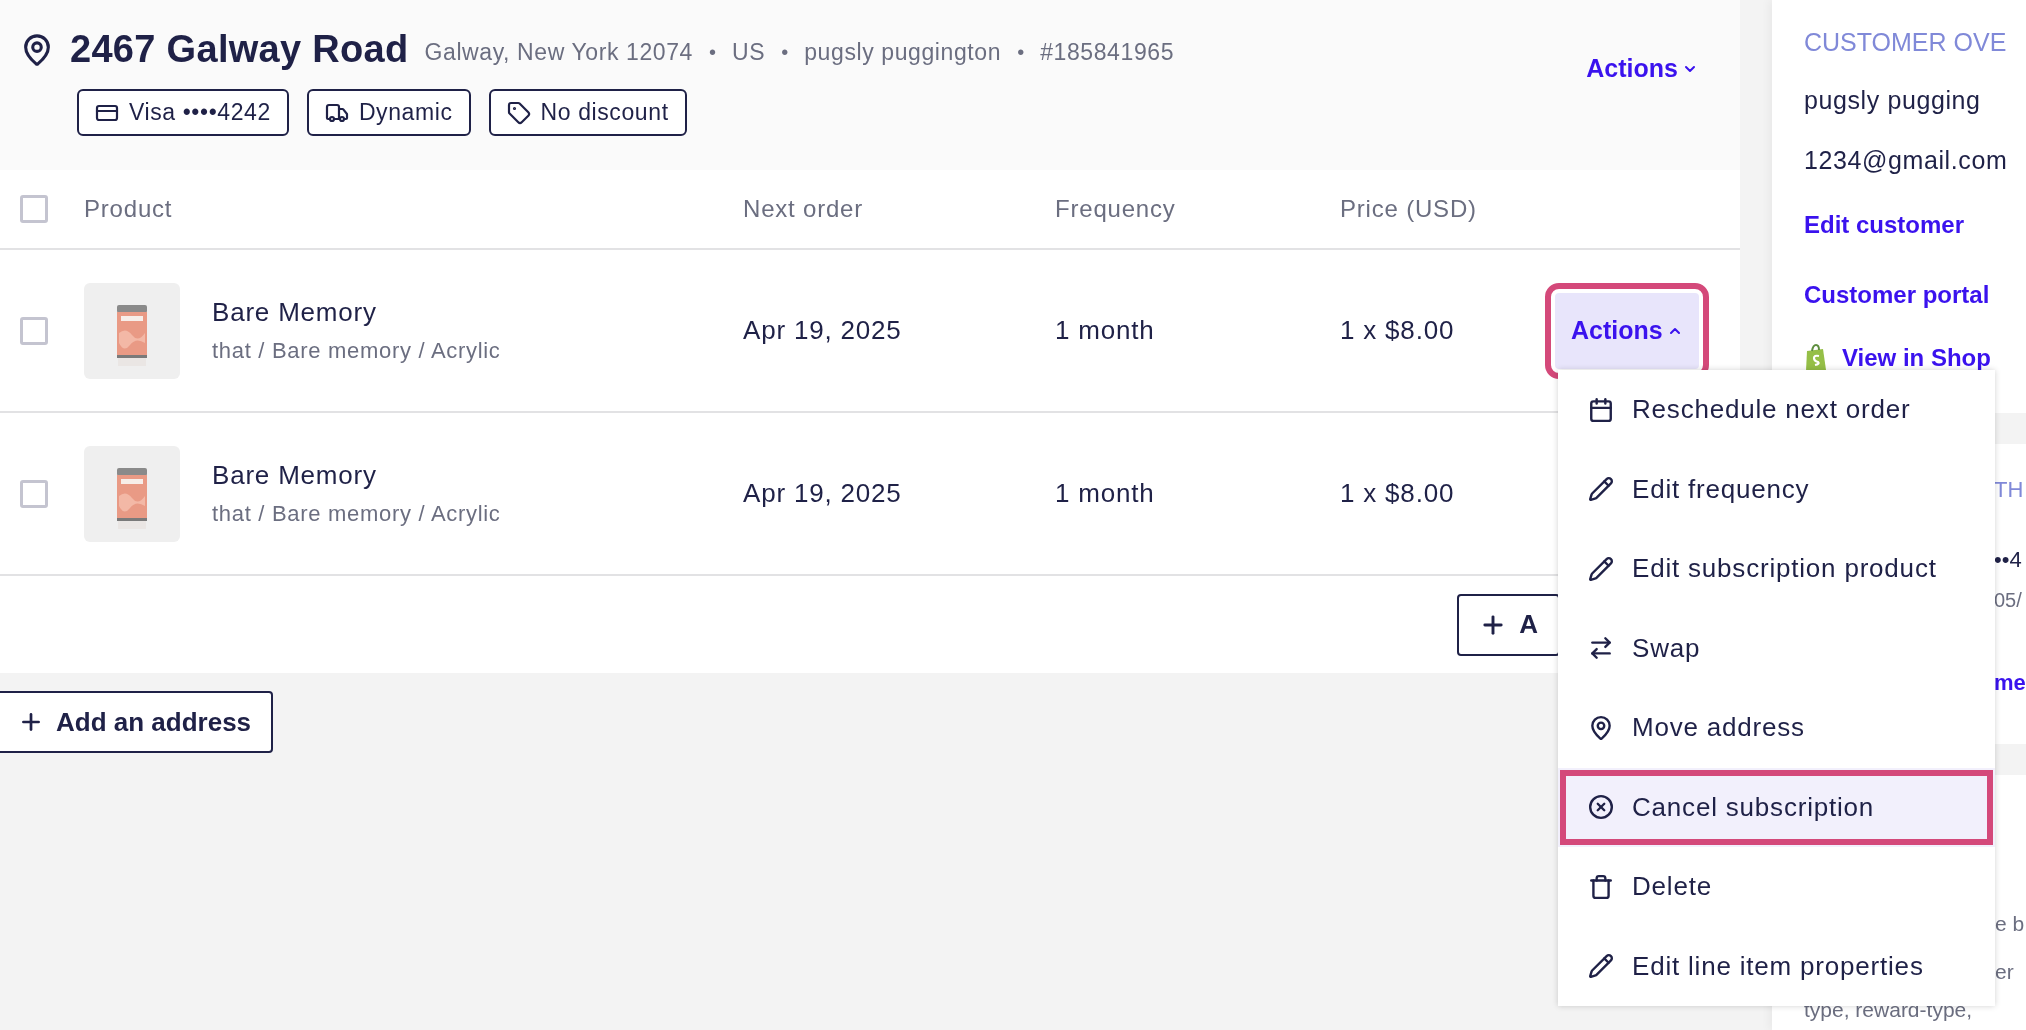 The height and width of the screenshot is (1030, 2026). I want to click on menu-item: Edit frequency, so click(1776, 489).